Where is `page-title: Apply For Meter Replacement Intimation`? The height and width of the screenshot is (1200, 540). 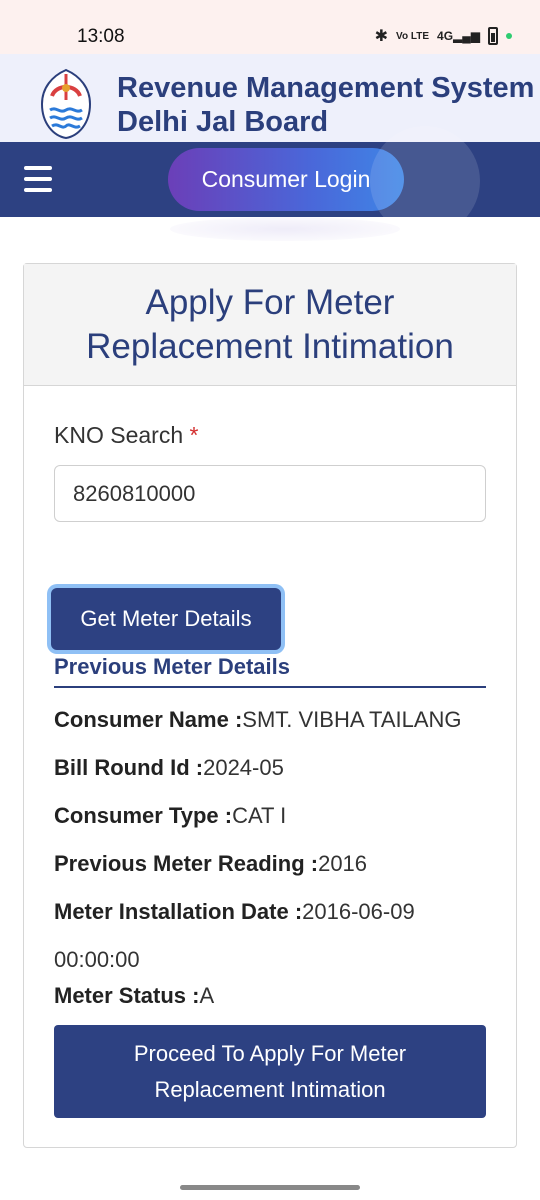 page-title: Apply For Meter Replacement Intimation is located at coordinates (270, 325).